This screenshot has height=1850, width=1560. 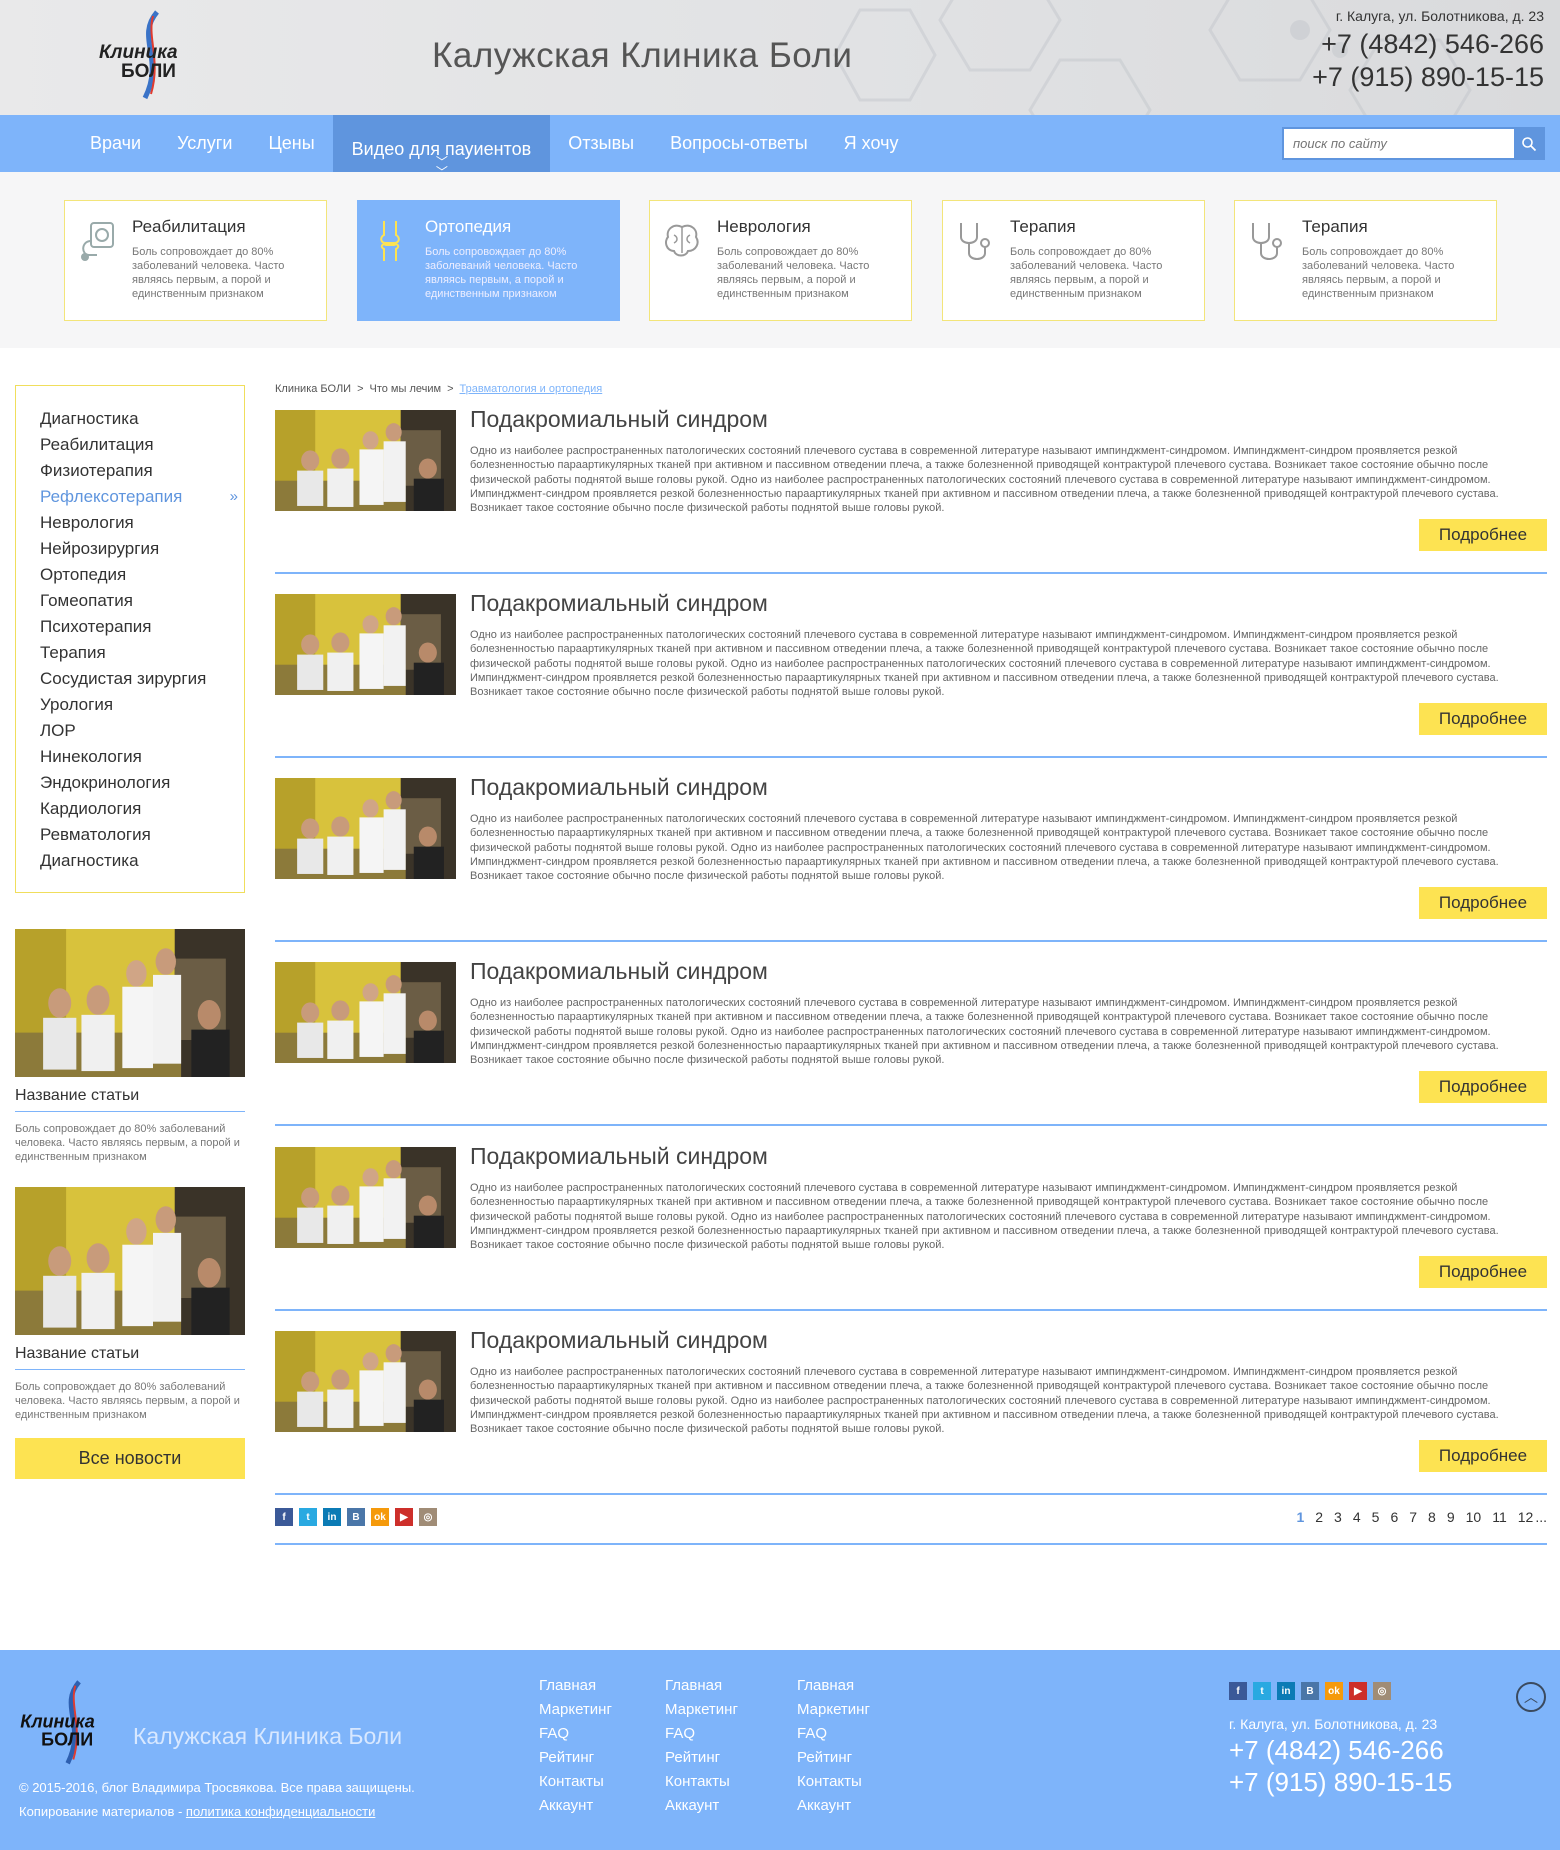 I want to click on breadcrumb-item: Клиника БОЛИ, so click(x=313, y=389).